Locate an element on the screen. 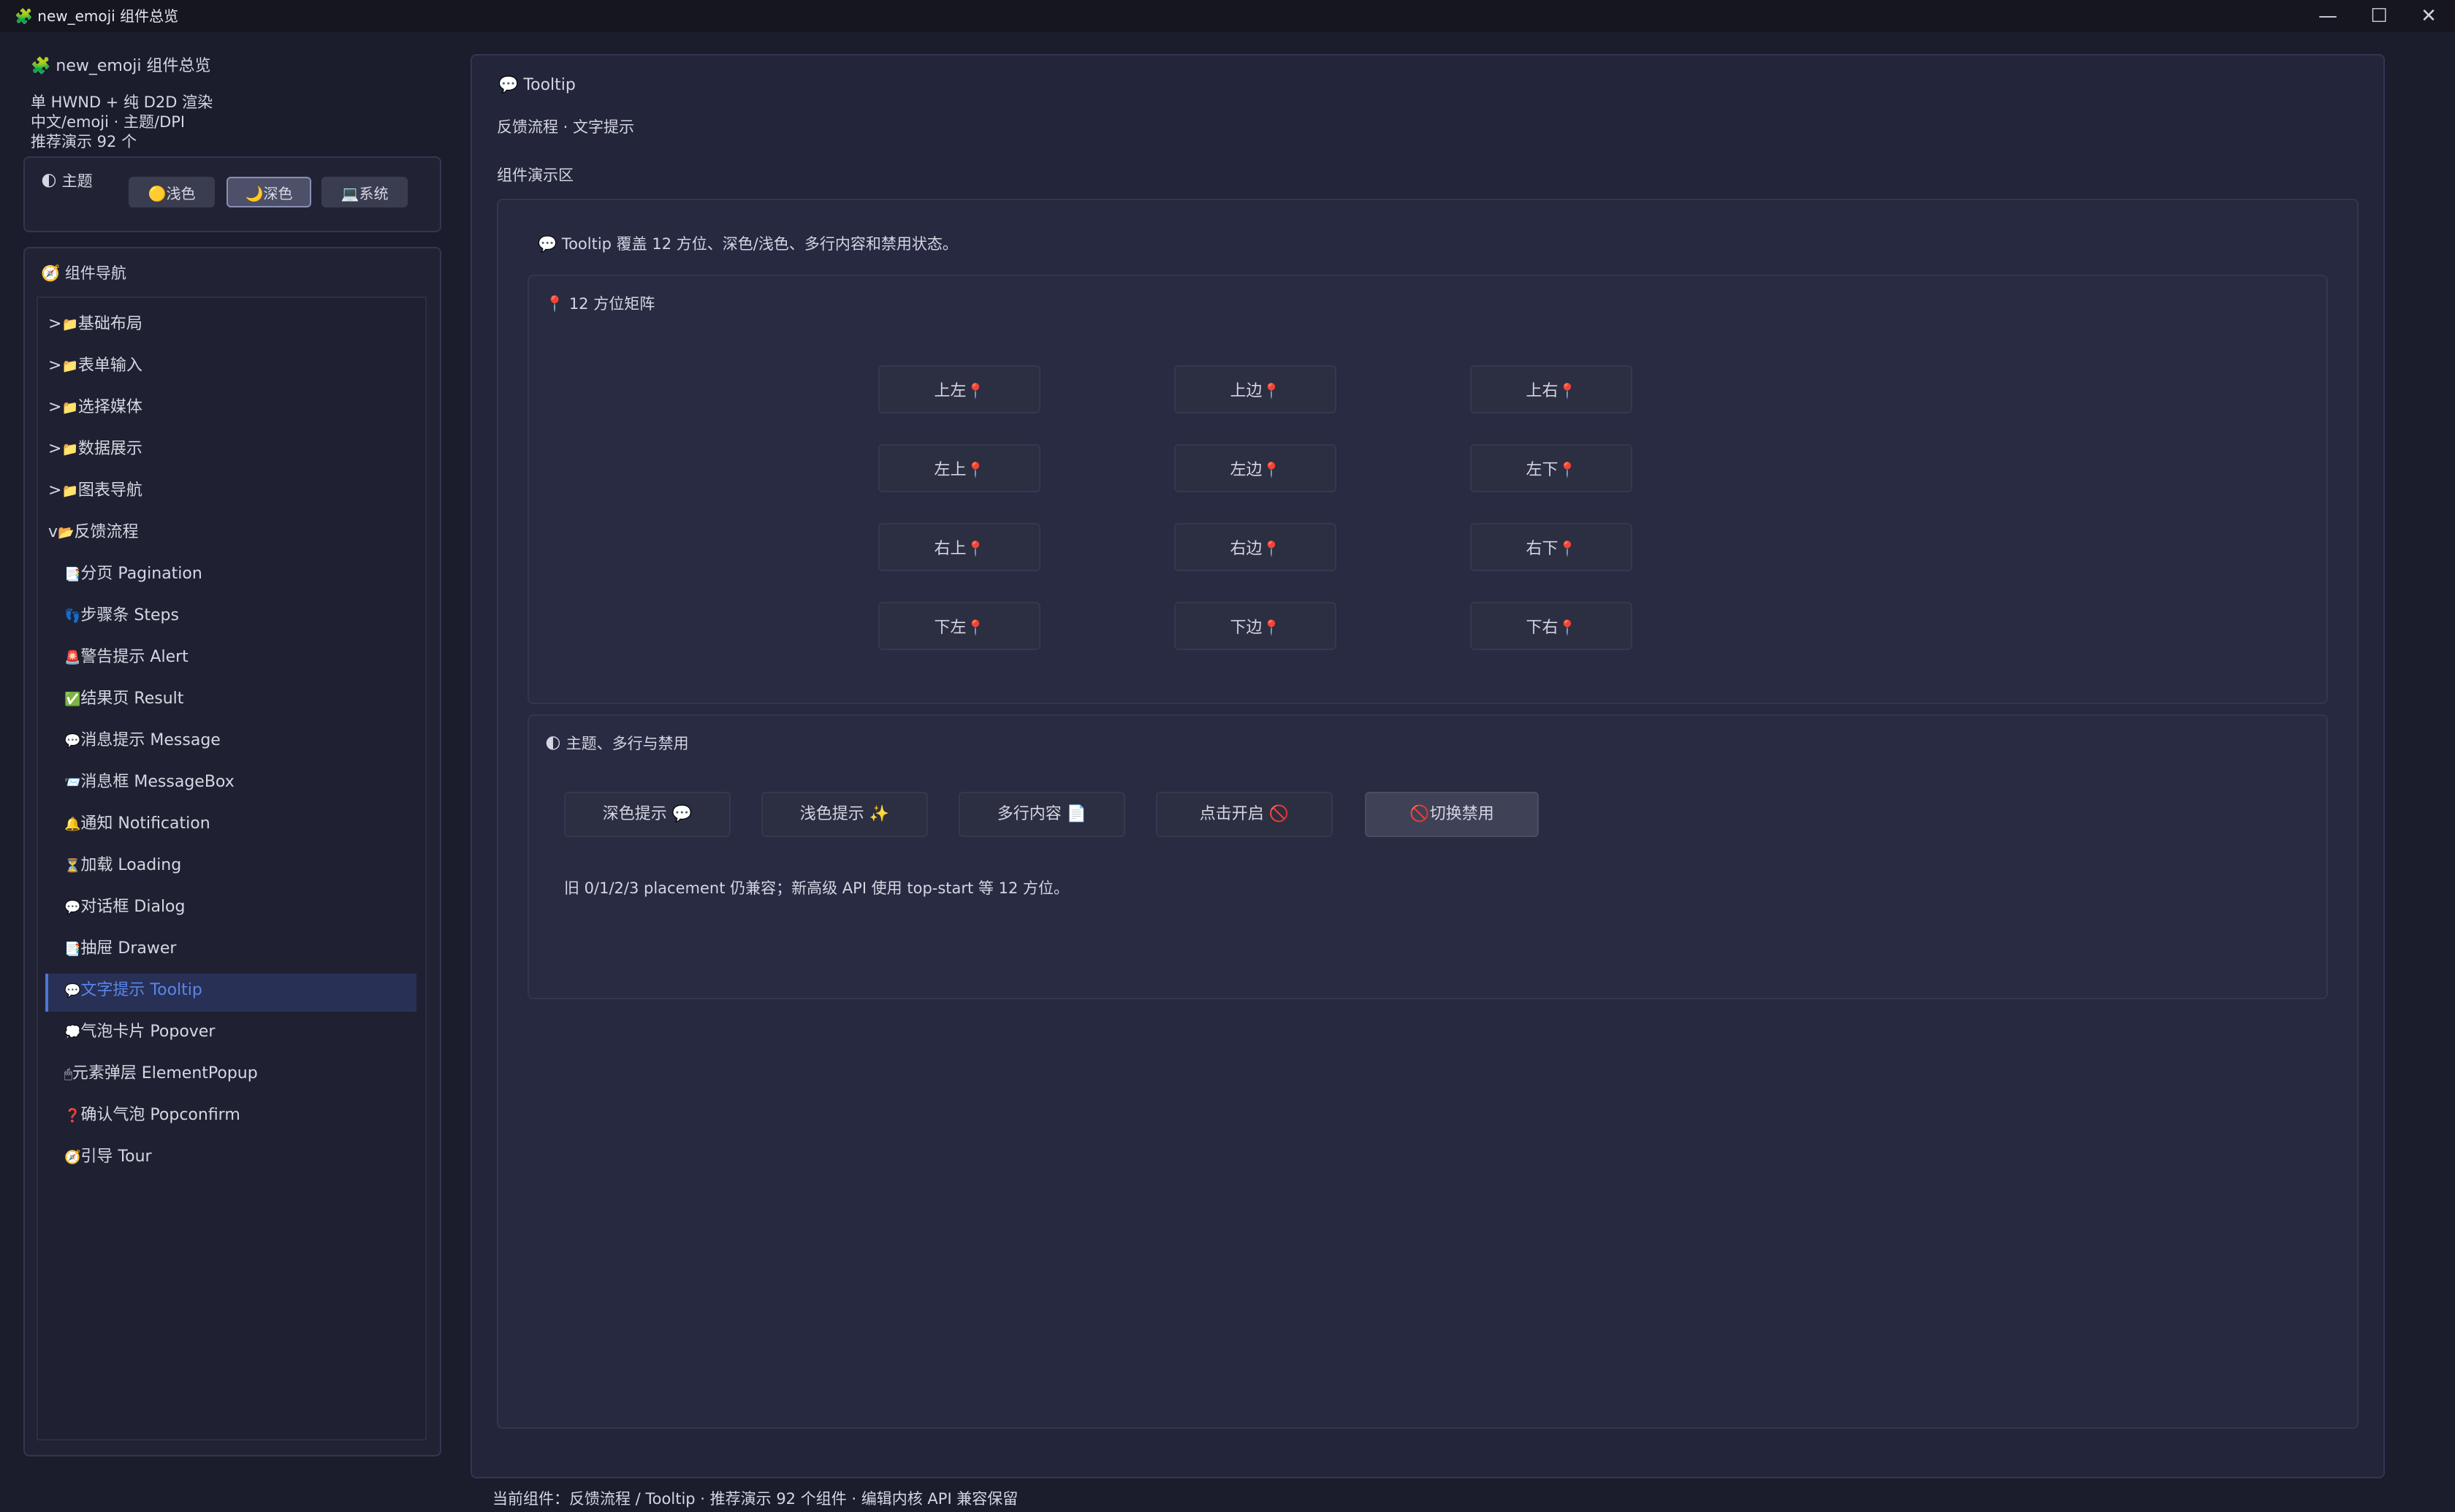 This screenshot has width=2455, height=1512. sidebar-item: 💬消息提示 Message is located at coordinates (142, 740).